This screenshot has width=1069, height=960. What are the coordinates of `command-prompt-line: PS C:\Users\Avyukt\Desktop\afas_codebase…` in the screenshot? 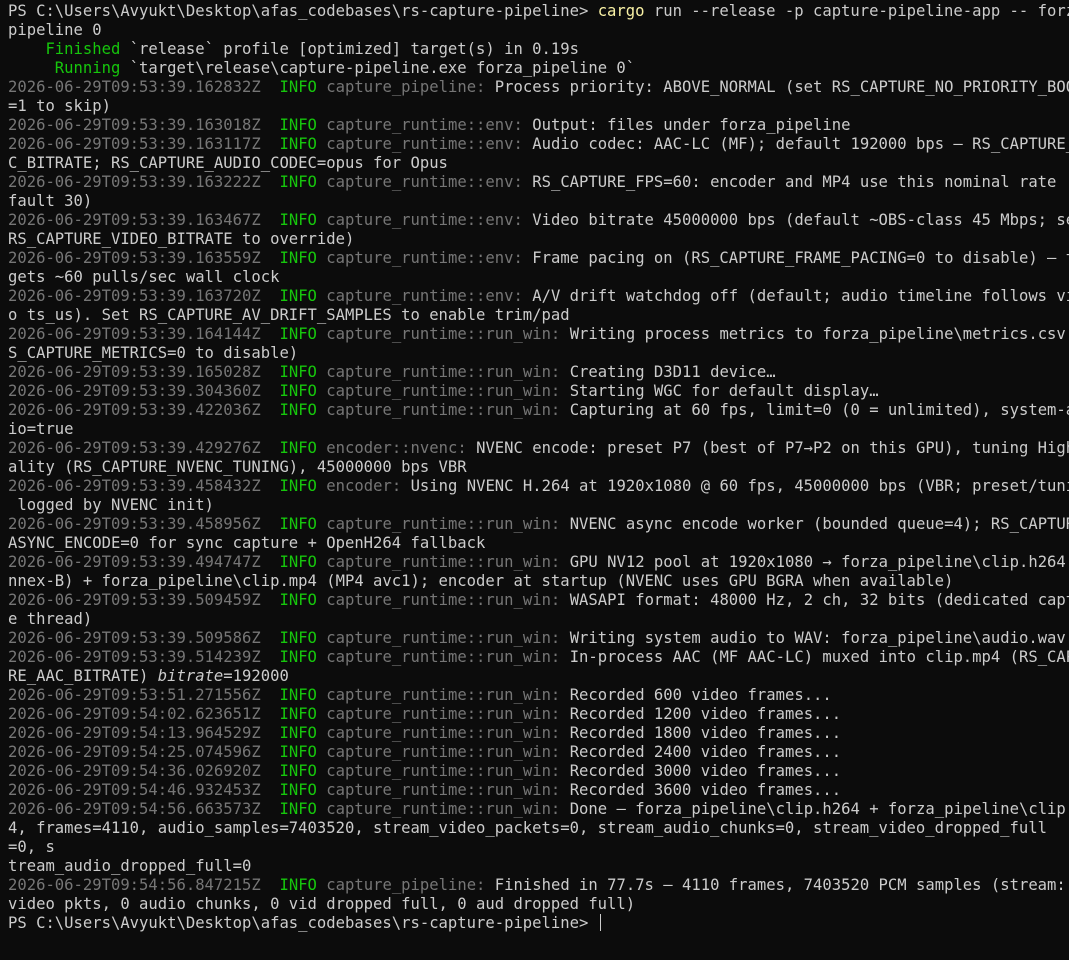 It's located at (538, 11).